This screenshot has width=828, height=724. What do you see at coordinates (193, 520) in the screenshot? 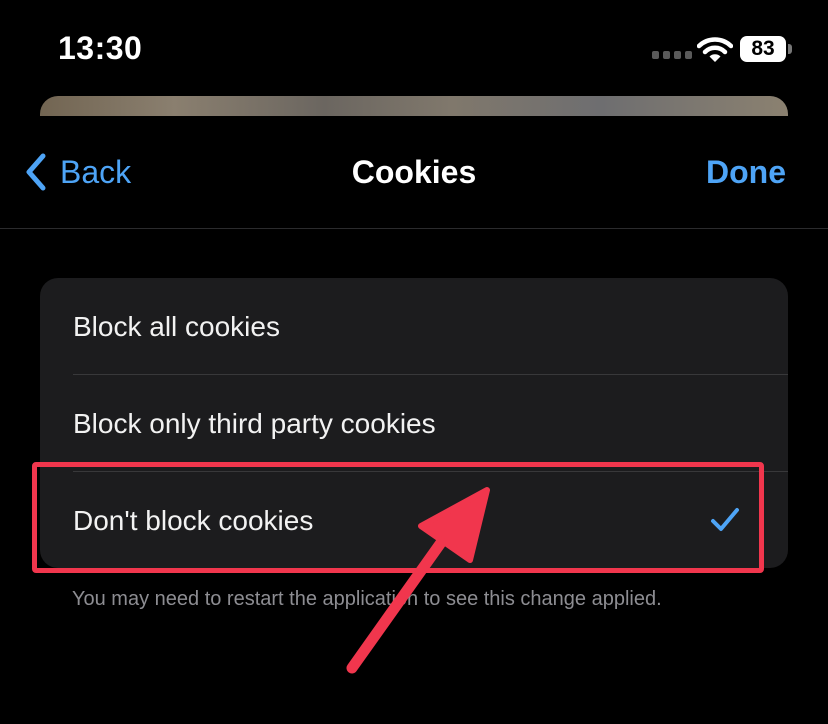
I see `option-label: Don't block cookies` at bounding box center [193, 520].